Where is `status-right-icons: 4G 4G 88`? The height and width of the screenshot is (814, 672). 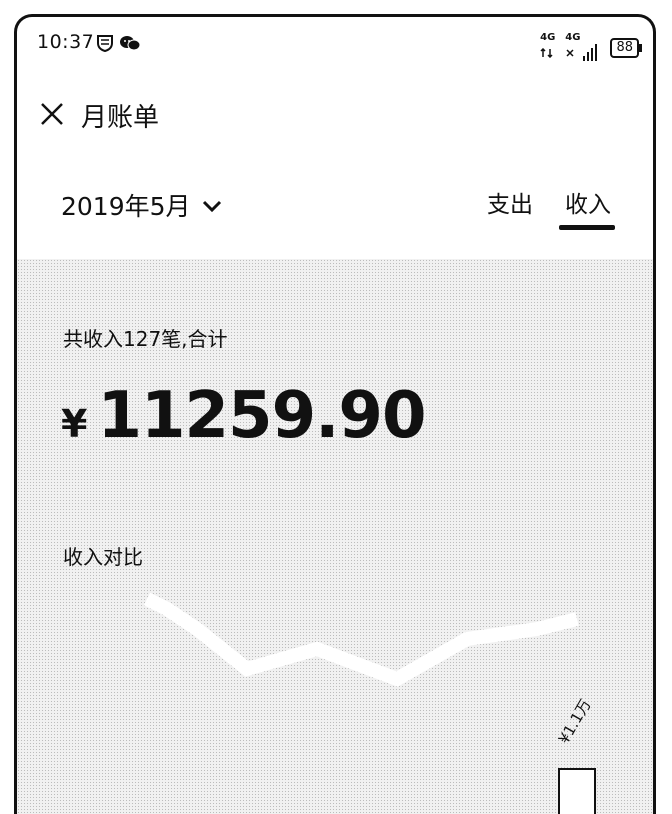 status-right-icons: 4G 4G 88 is located at coordinates (591, 47).